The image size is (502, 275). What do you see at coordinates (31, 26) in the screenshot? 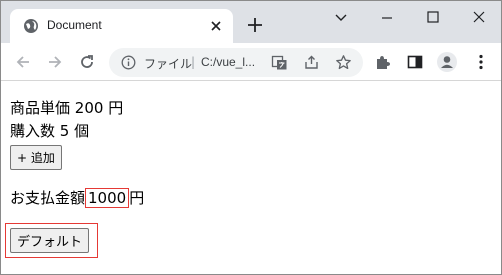
I see `globe-icon` at bounding box center [31, 26].